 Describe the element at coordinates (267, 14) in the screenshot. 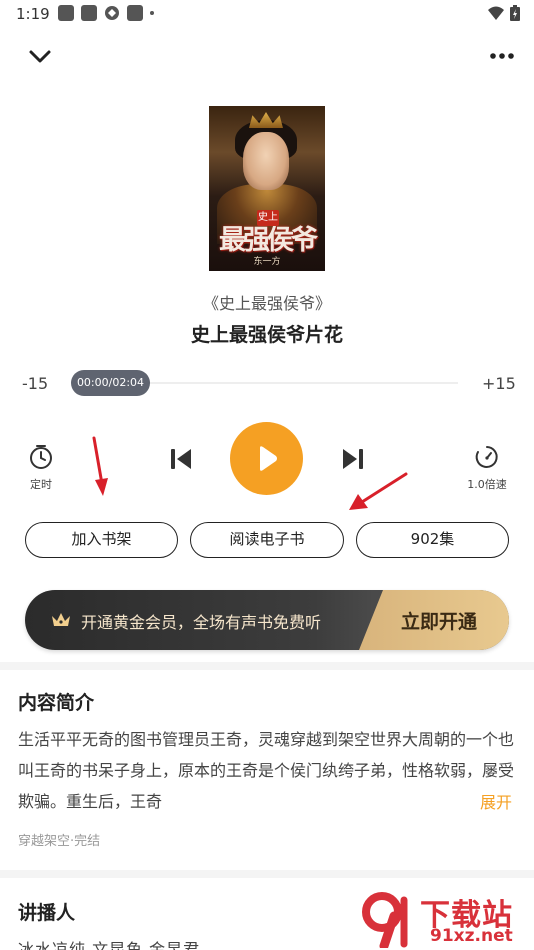

I see `status-bar: 1:19` at that location.